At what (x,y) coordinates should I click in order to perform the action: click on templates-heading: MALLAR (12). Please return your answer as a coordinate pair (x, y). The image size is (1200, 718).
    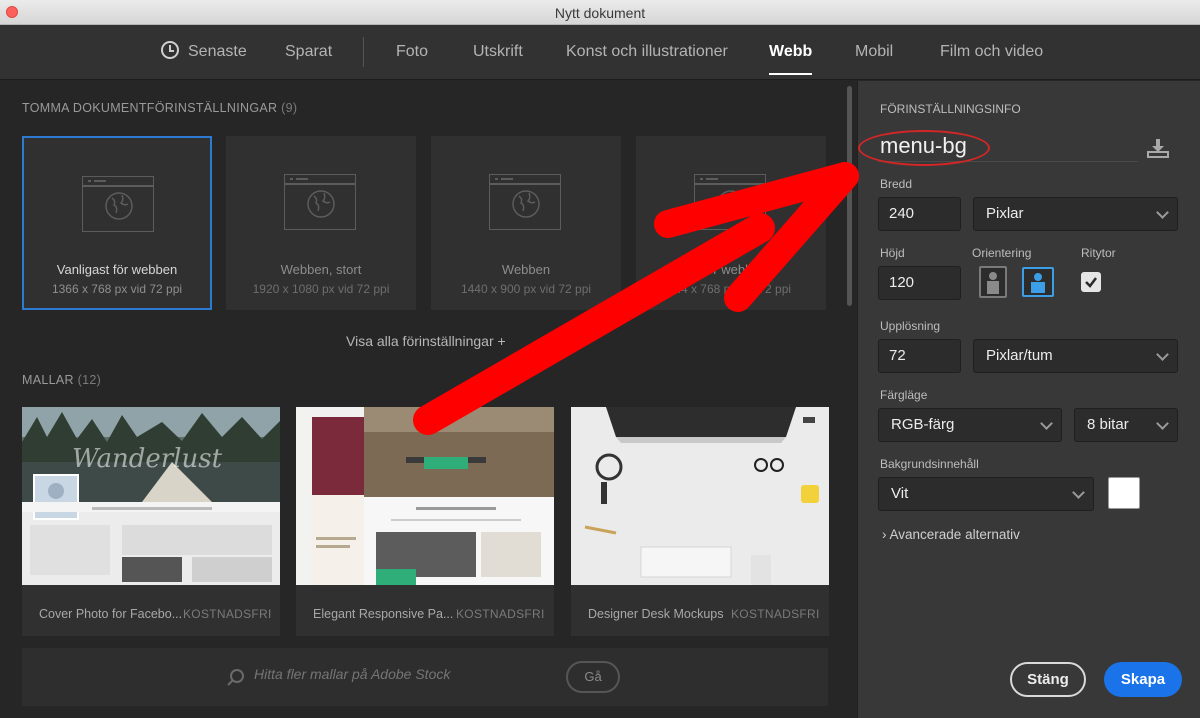
    Looking at the image, I should click on (61, 380).